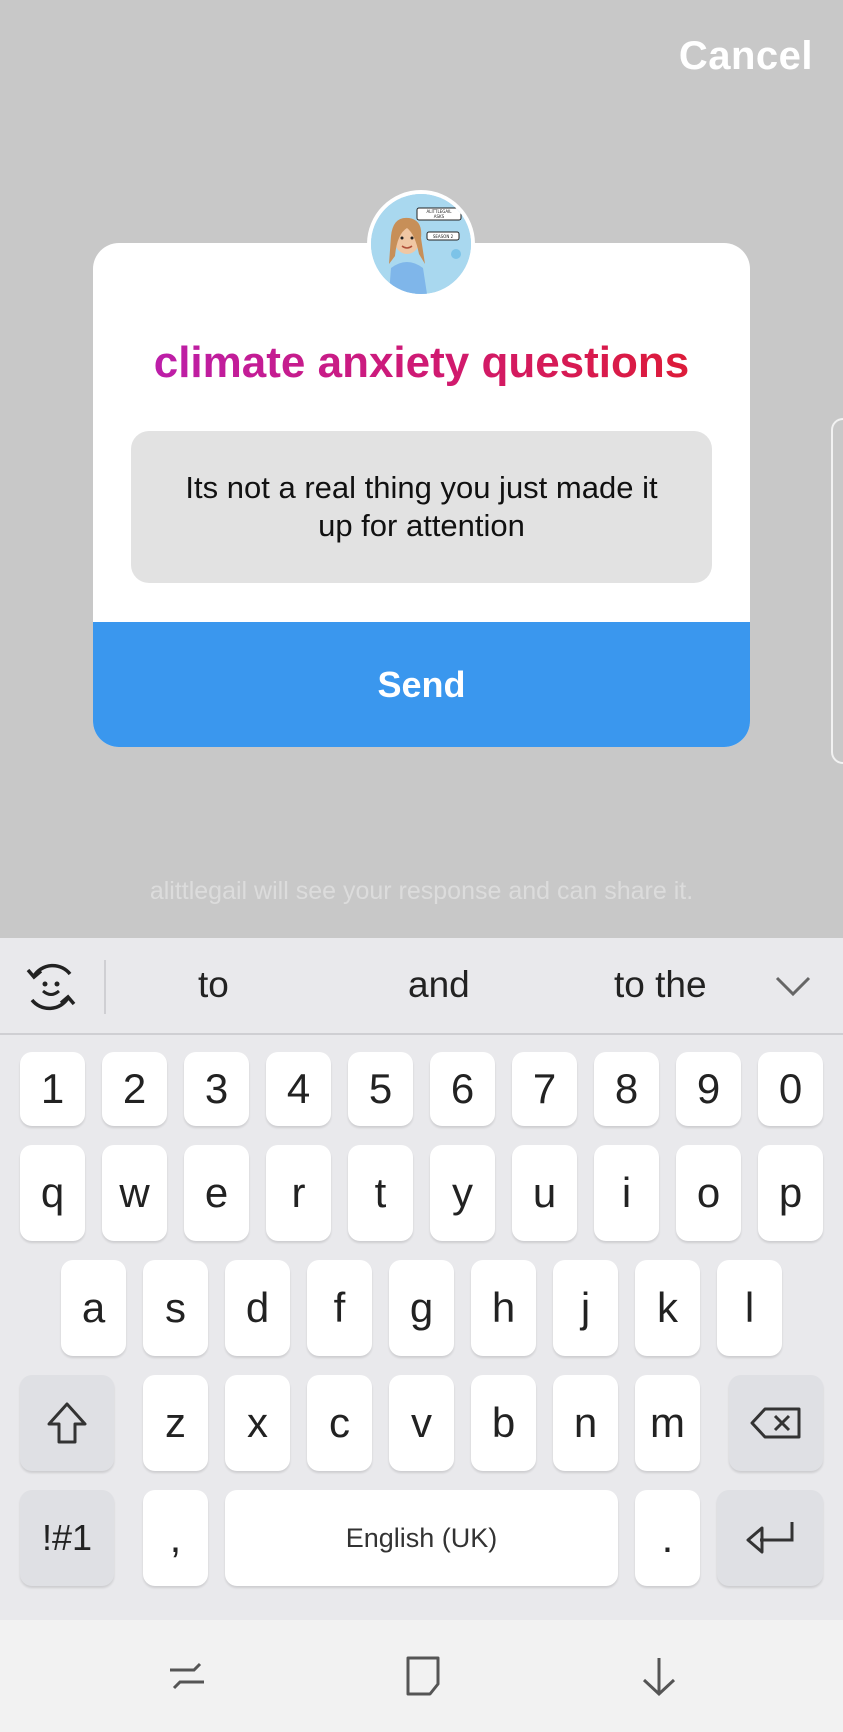  What do you see at coordinates (298, 1089) in the screenshot?
I see `key-4: 4` at bounding box center [298, 1089].